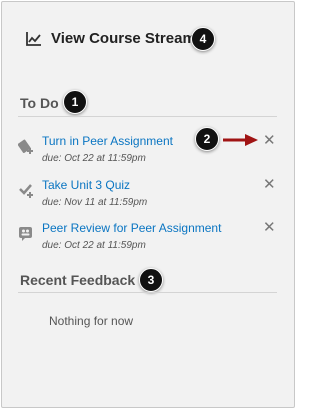 This screenshot has width=320, height=411. What do you see at coordinates (151, 280) in the screenshot?
I see `callout-badge-3: 3` at bounding box center [151, 280].